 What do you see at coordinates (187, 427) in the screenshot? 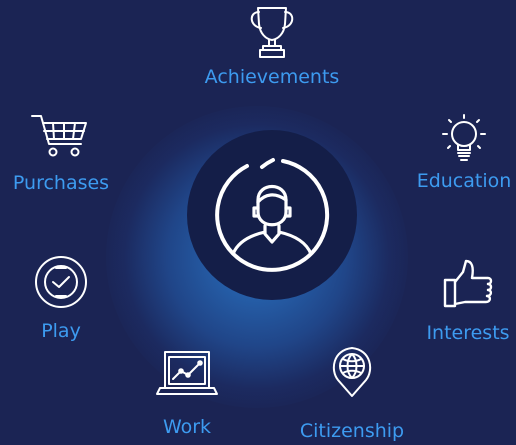
I see `category-label: Work` at bounding box center [187, 427].